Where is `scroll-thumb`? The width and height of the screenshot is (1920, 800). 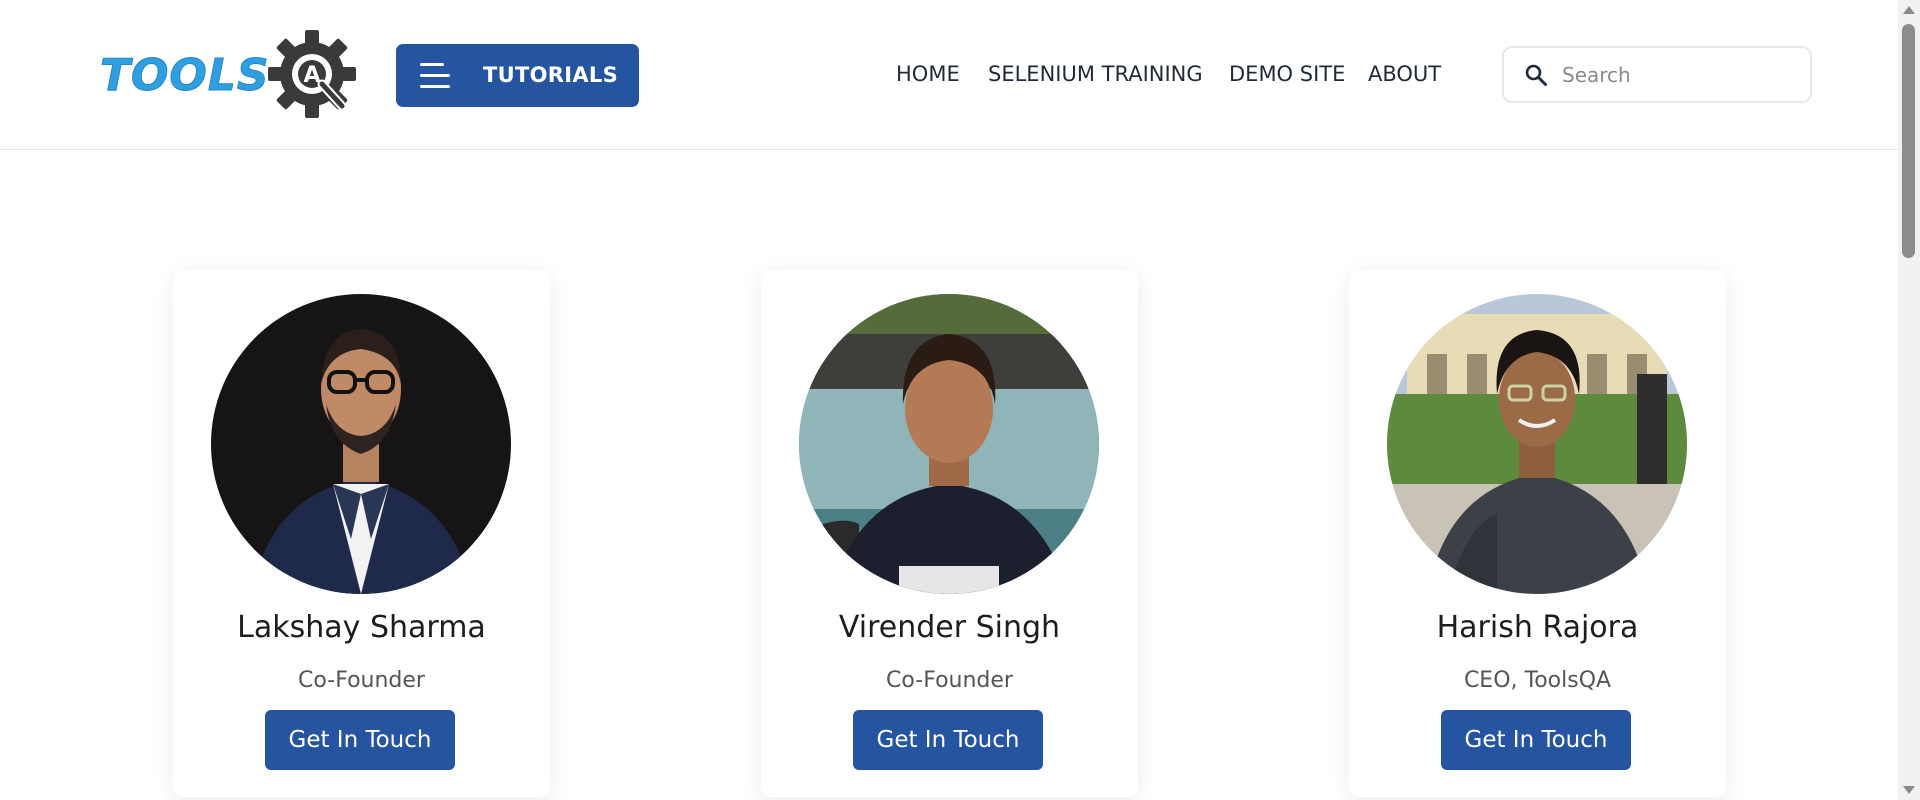 scroll-thumb is located at coordinates (1908, 141).